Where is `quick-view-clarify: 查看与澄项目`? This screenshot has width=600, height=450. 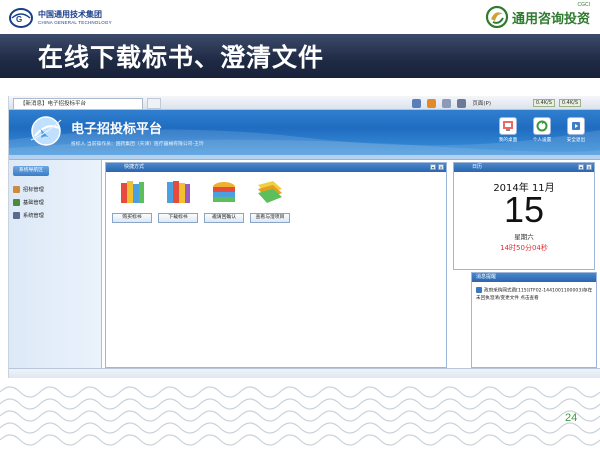 quick-view-clarify: 查看与澄项目 is located at coordinates (270, 201).